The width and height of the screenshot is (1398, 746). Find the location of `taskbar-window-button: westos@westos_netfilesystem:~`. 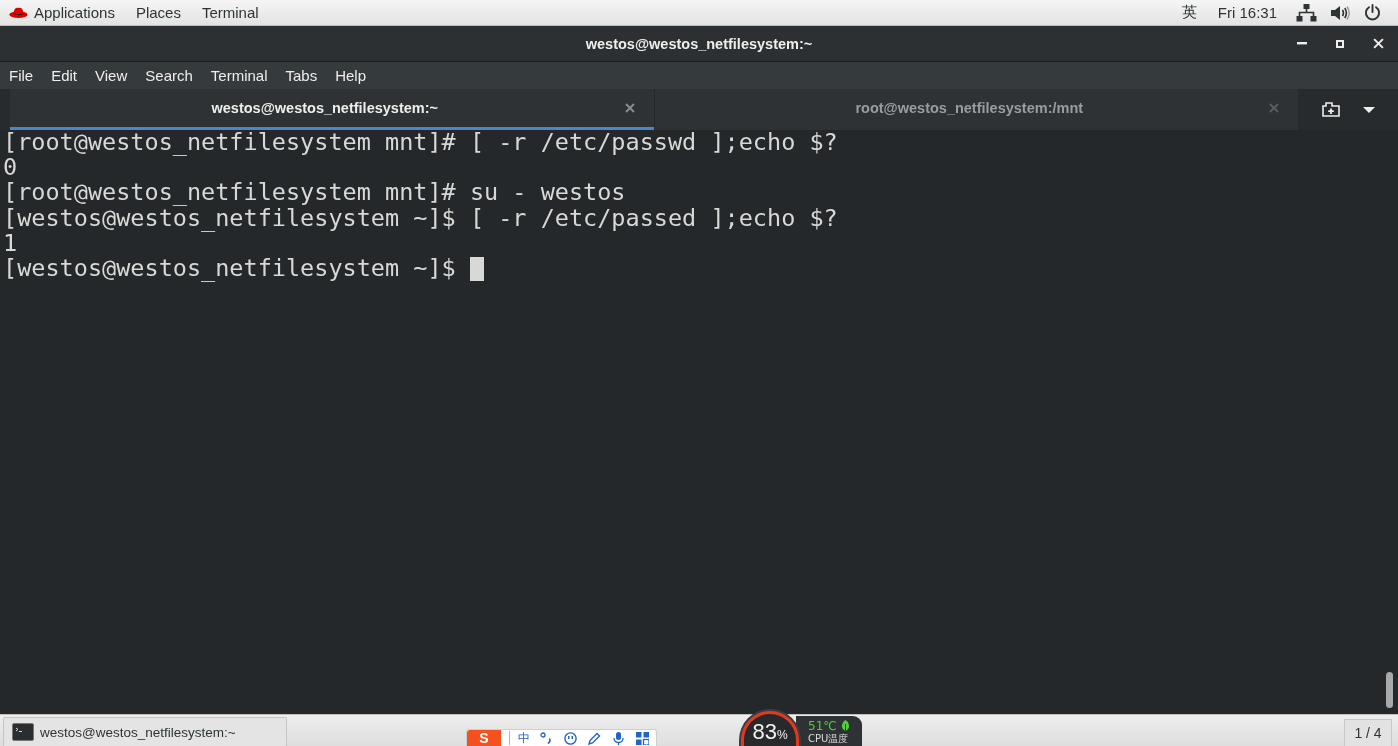

taskbar-window-button: westos@westos_netfilesystem:~ is located at coordinates (145, 731).